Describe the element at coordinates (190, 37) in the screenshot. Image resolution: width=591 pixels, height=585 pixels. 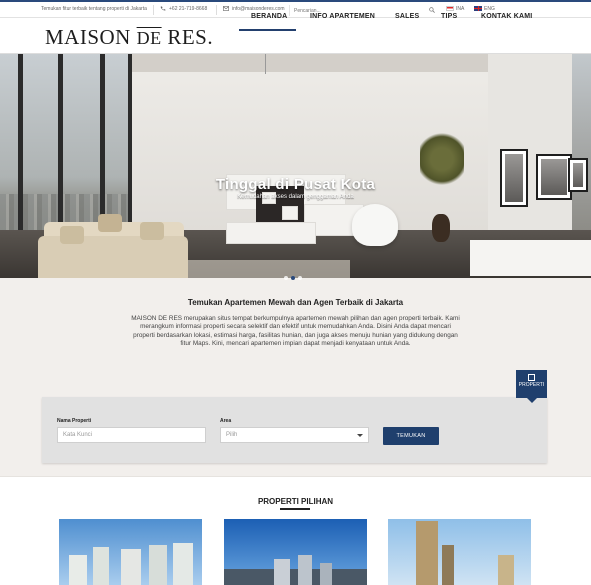
I see `logo-text: RES.` at that location.